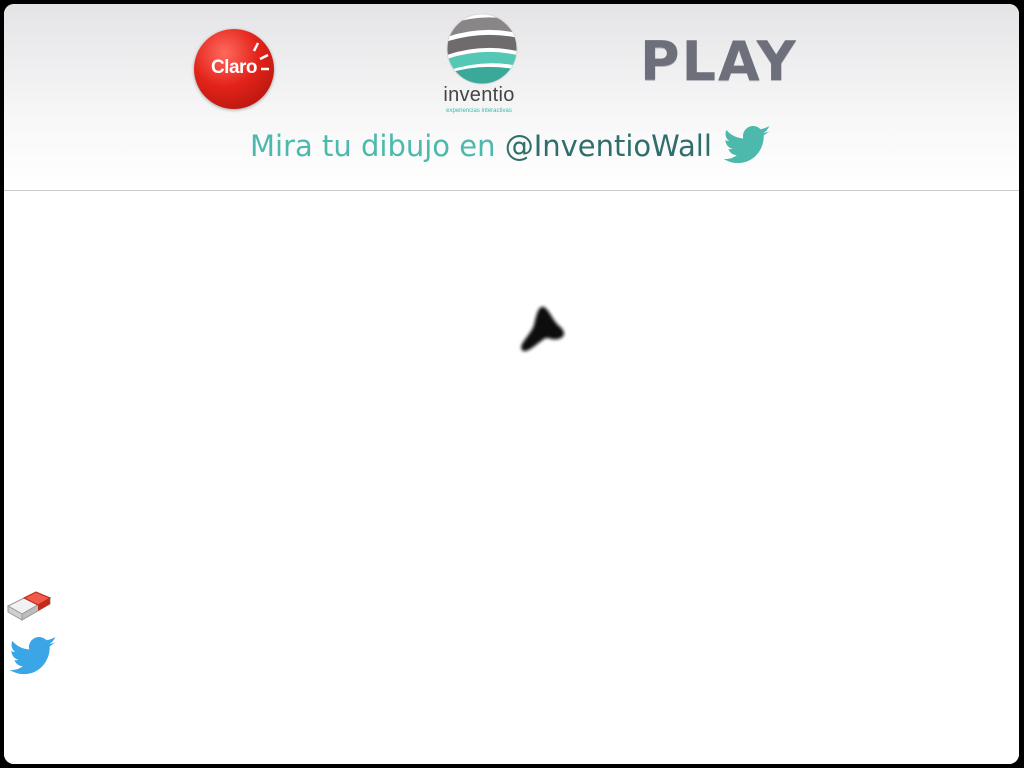 This screenshot has width=1024, height=768. What do you see at coordinates (377, 146) in the screenshot?
I see `tagline-prefix: Mira tu dibujo en` at bounding box center [377, 146].